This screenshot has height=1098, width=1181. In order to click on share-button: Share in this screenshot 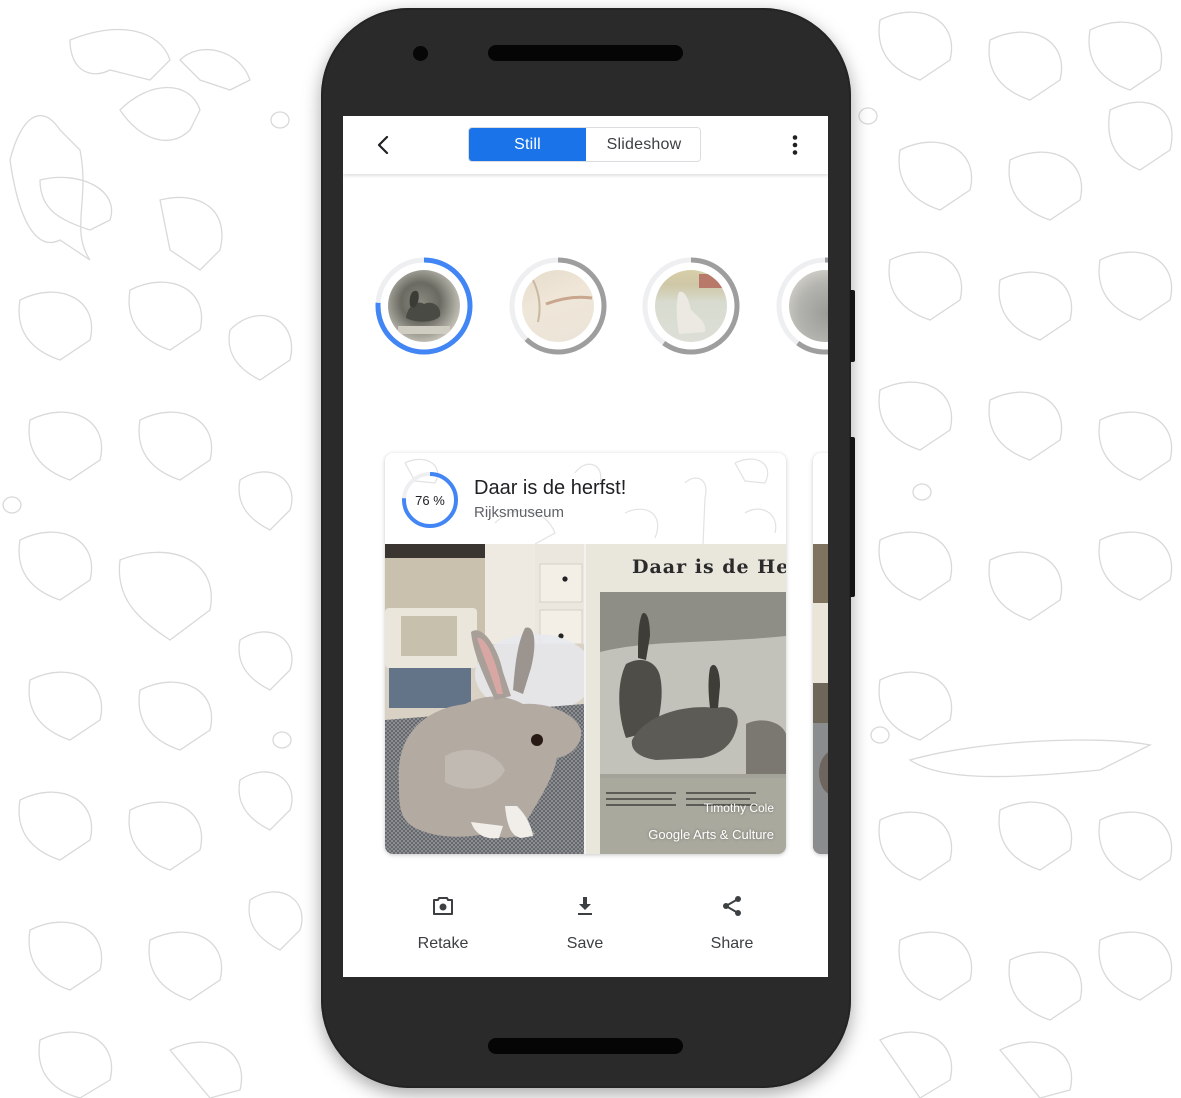, I will do `click(732, 926)`.